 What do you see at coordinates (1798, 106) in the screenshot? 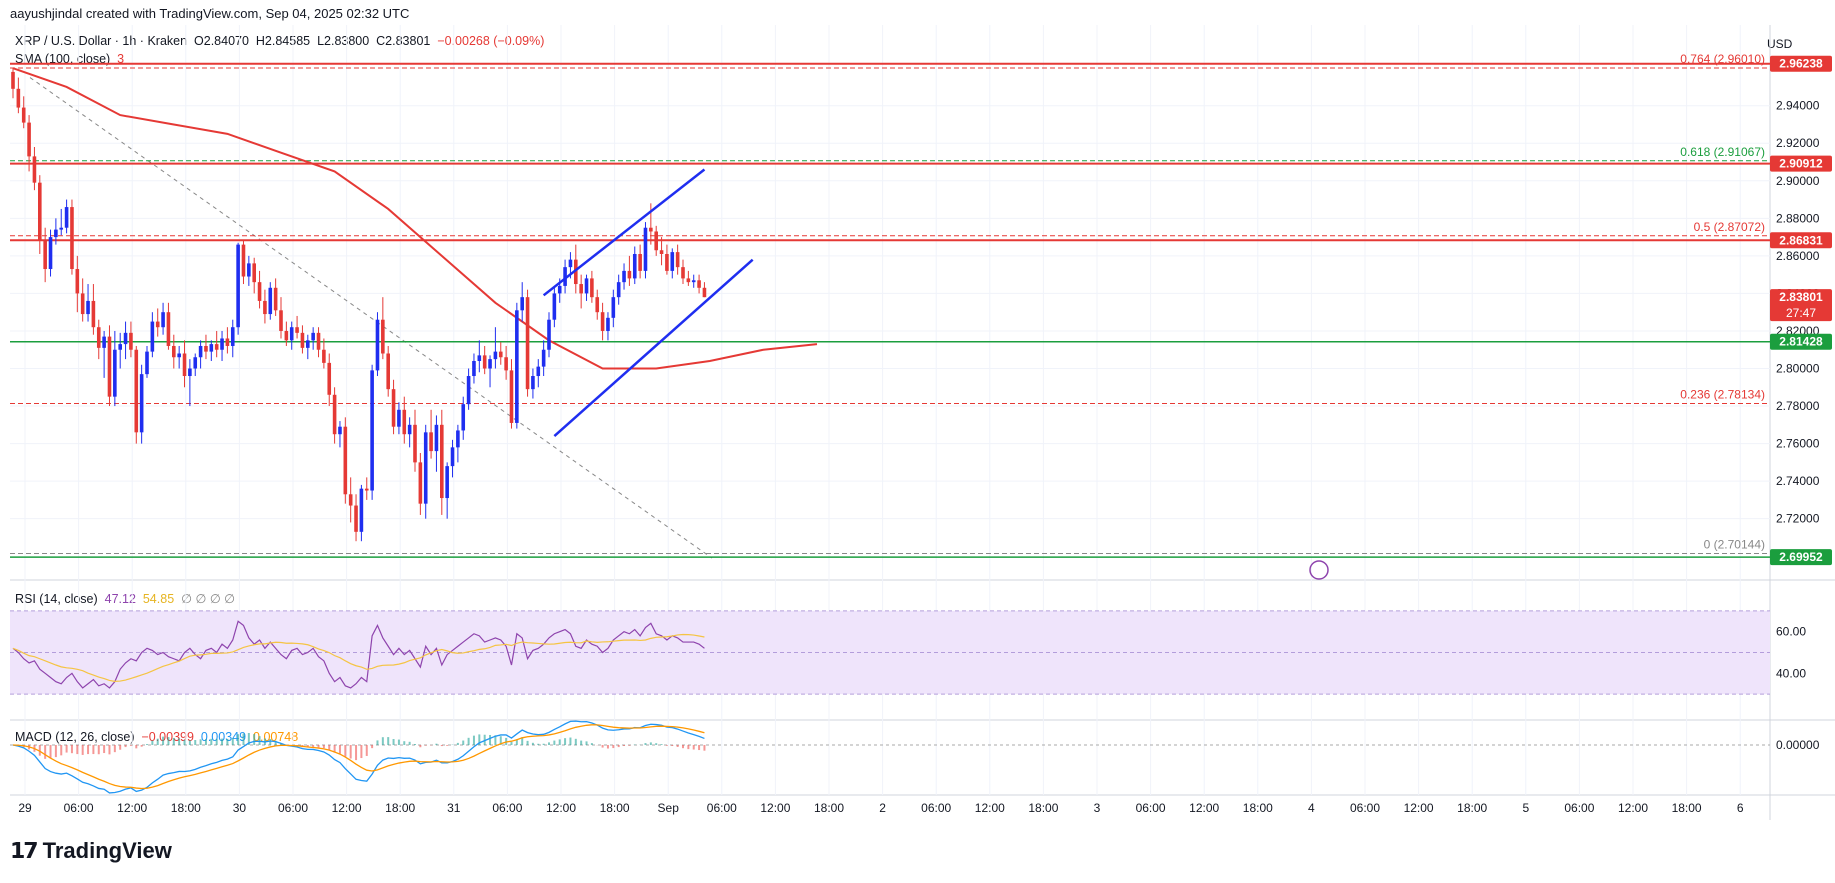
I see `price-tick-label: 2.94000` at bounding box center [1798, 106].